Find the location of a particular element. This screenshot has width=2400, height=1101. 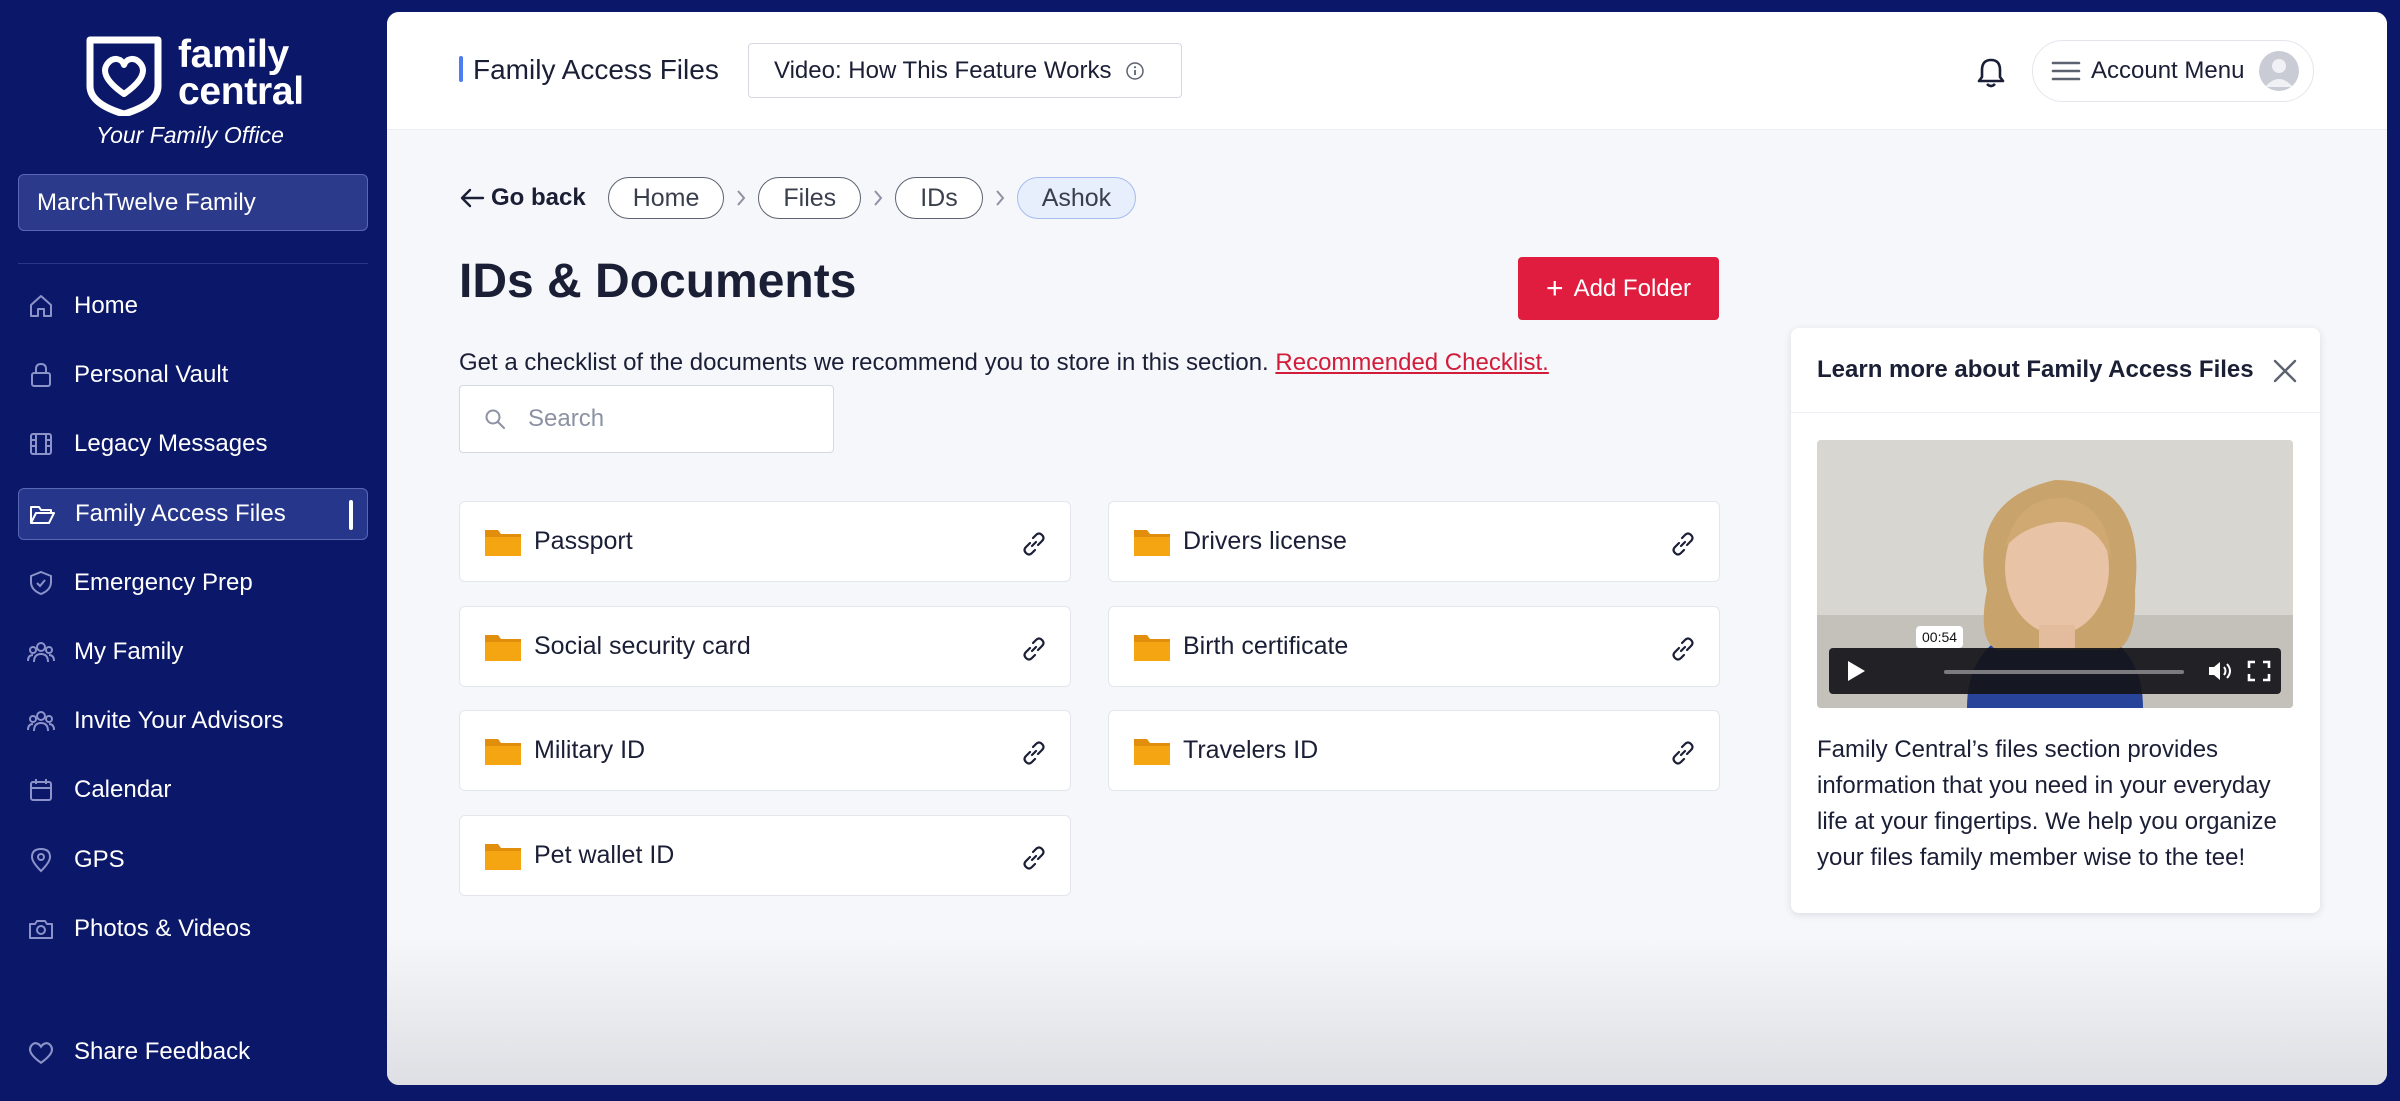

info-icon is located at coordinates (1135, 70).